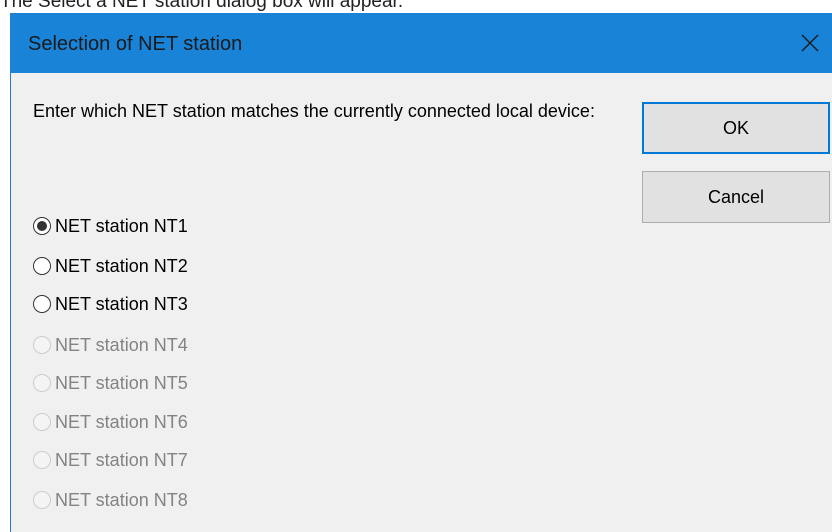 The width and height of the screenshot is (832, 532). What do you see at coordinates (121, 265) in the screenshot?
I see `radio-label: NET station NT2` at bounding box center [121, 265].